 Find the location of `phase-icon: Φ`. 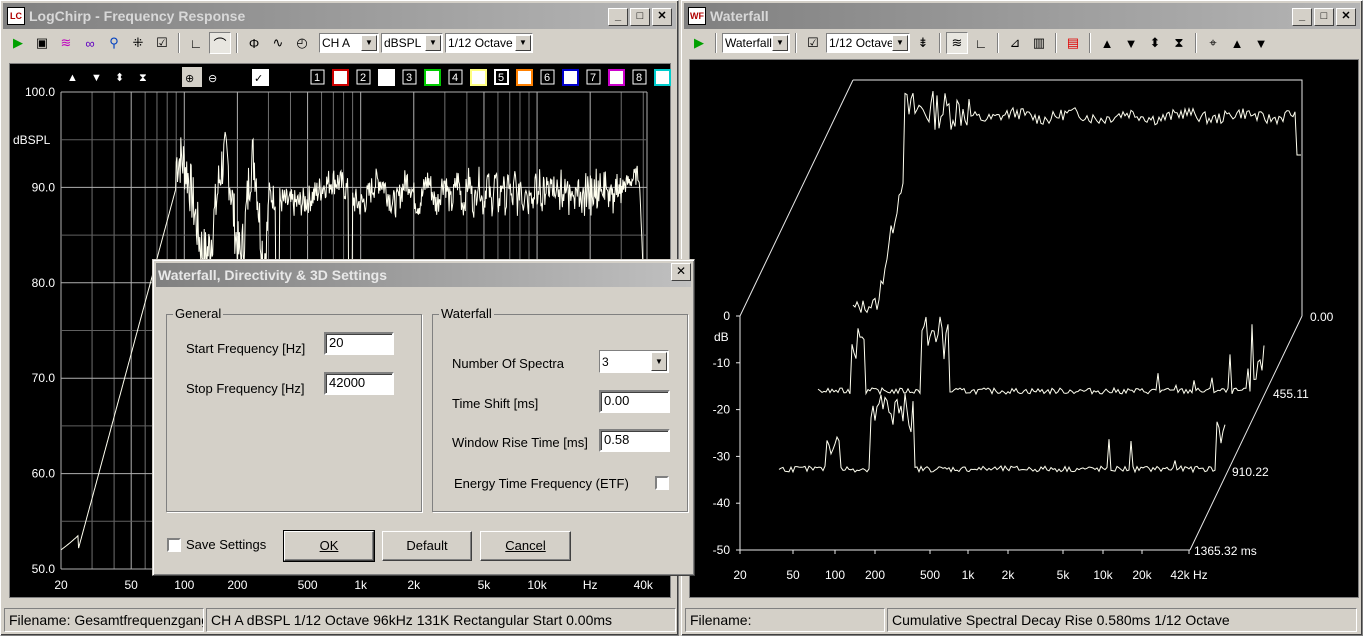

phase-icon: Φ is located at coordinates (254, 43).